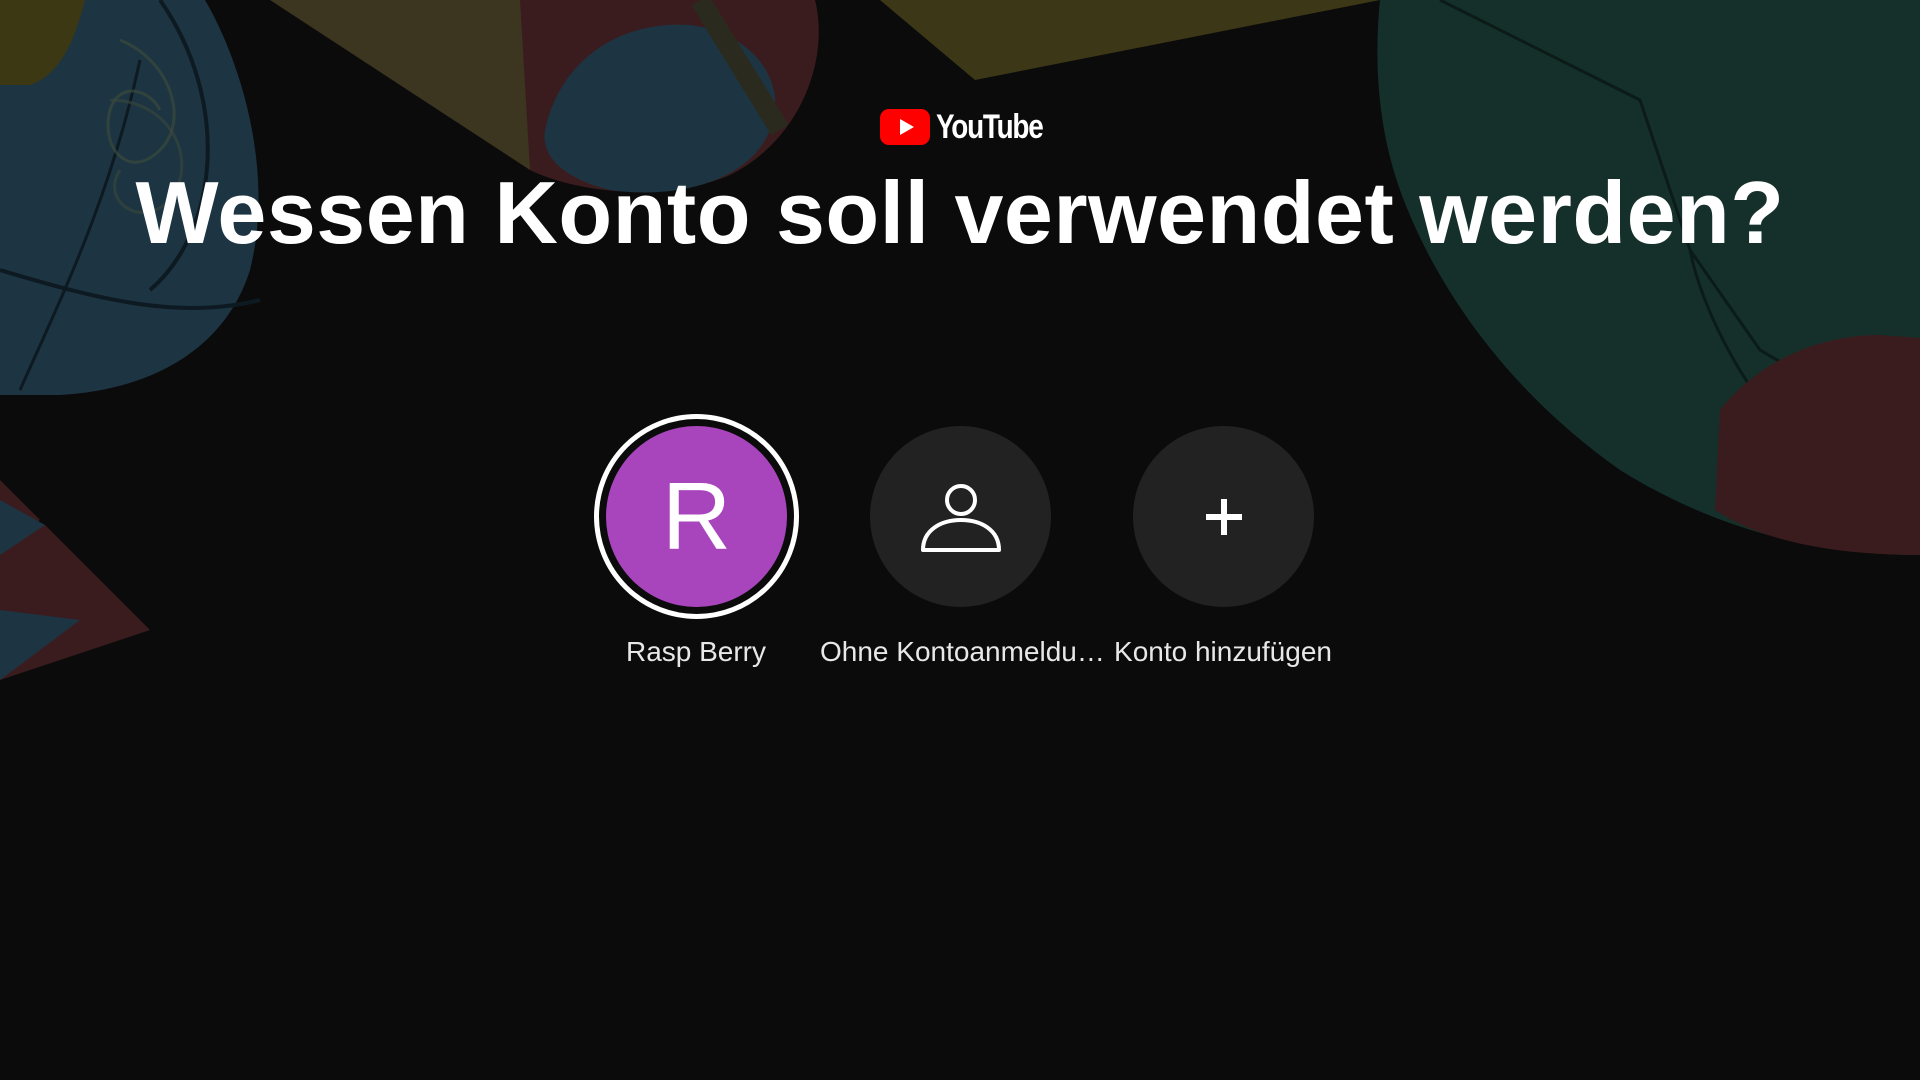 The width and height of the screenshot is (1920, 1080). I want to click on person-icon, so click(960, 517).